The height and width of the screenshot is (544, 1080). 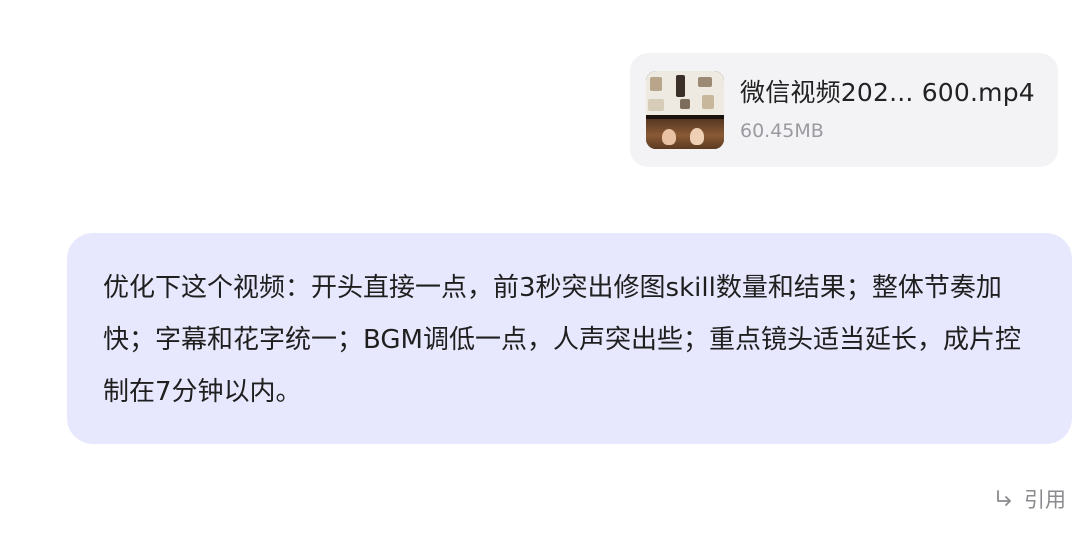 I want to click on video-thumbnail, so click(x=685, y=110).